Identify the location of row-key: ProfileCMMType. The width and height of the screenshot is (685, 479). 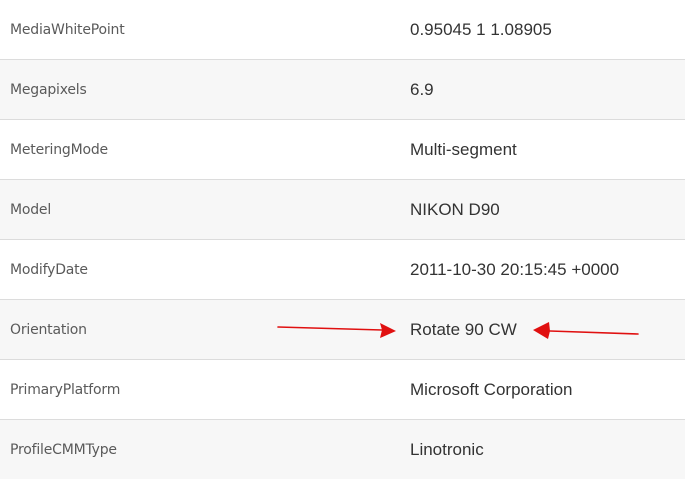
(63, 449).